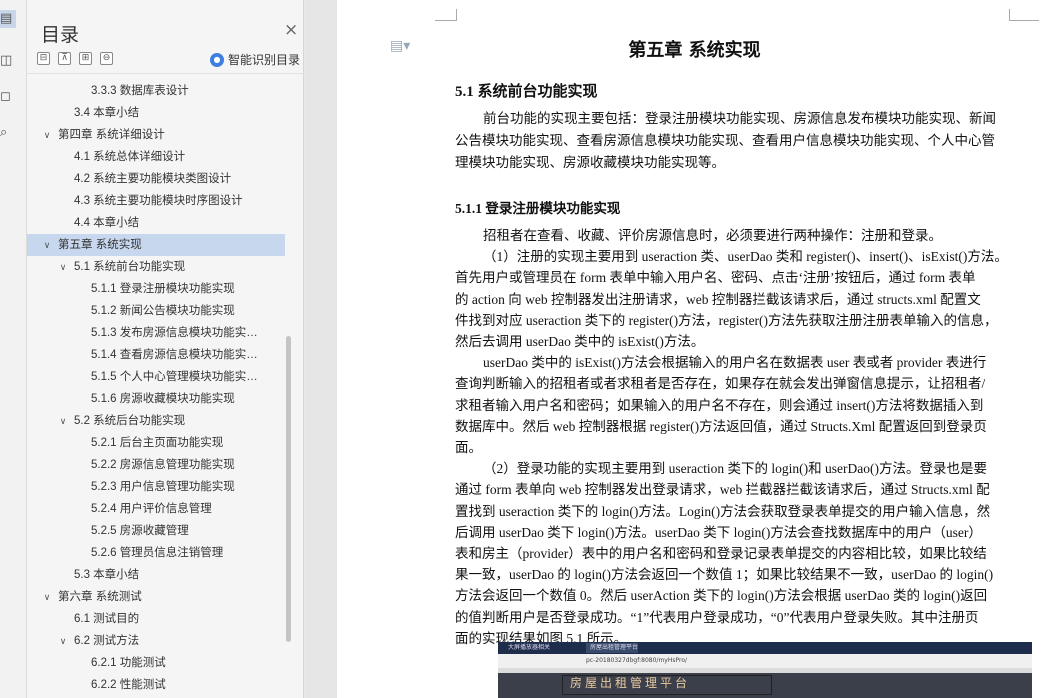  Describe the element at coordinates (156, 509) in the screenshot. I see `toc-item: 5.2.4 用户评价信息管理` at that location.